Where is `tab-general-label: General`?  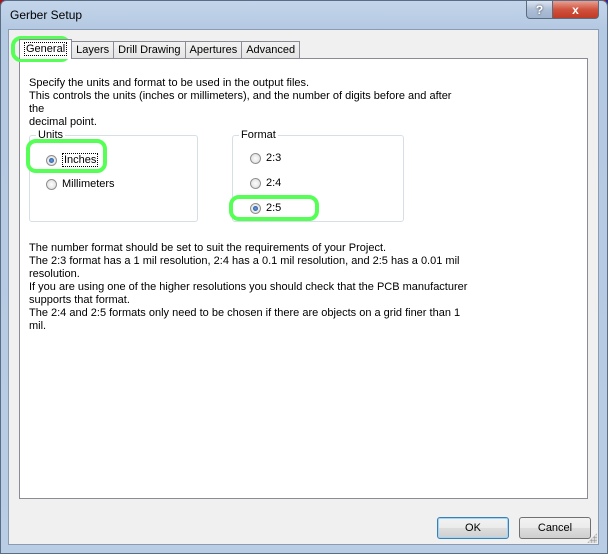
tab-general-label: General is located at coordinates (46, 49).